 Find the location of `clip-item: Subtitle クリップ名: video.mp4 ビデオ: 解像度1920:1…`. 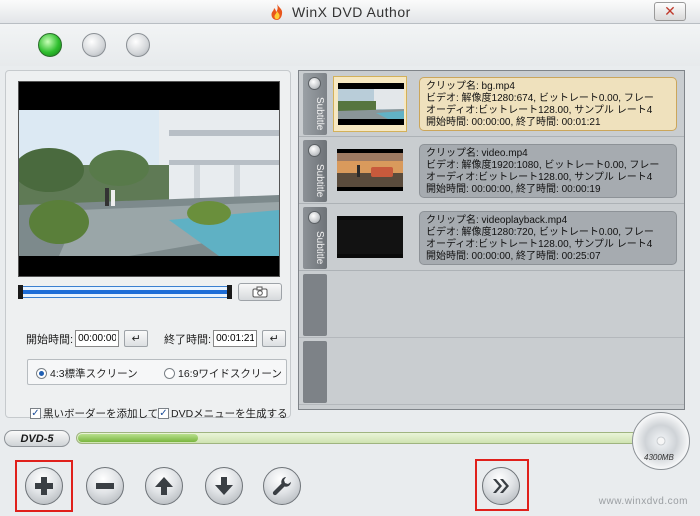

clip-item: Subtitle クリップ名: video.mp4 ビデオ: 解像度1920:1… is located at coordinates (491, 171).